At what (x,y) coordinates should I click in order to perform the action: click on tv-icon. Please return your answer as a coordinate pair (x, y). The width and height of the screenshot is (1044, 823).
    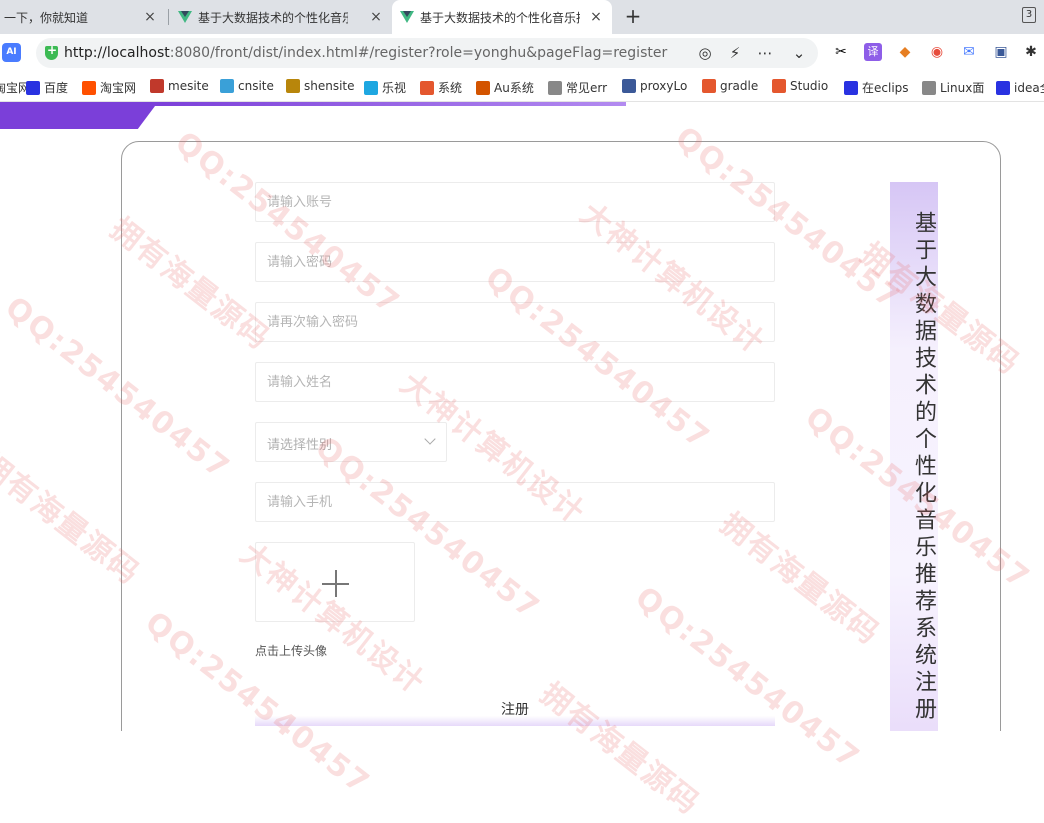
    Looking at the image, I should click on (371, 87).